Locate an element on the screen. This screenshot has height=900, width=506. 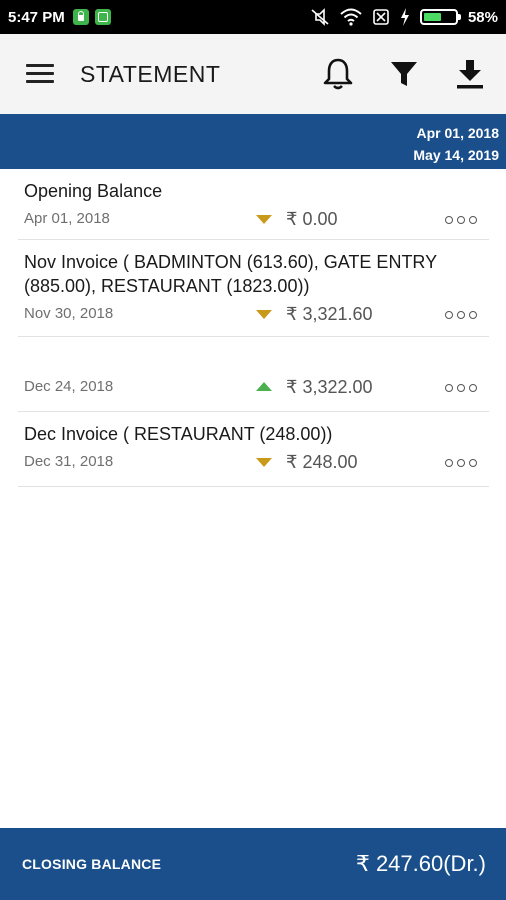
status-time: 5:47 PM is located at coordinates (36, 17).